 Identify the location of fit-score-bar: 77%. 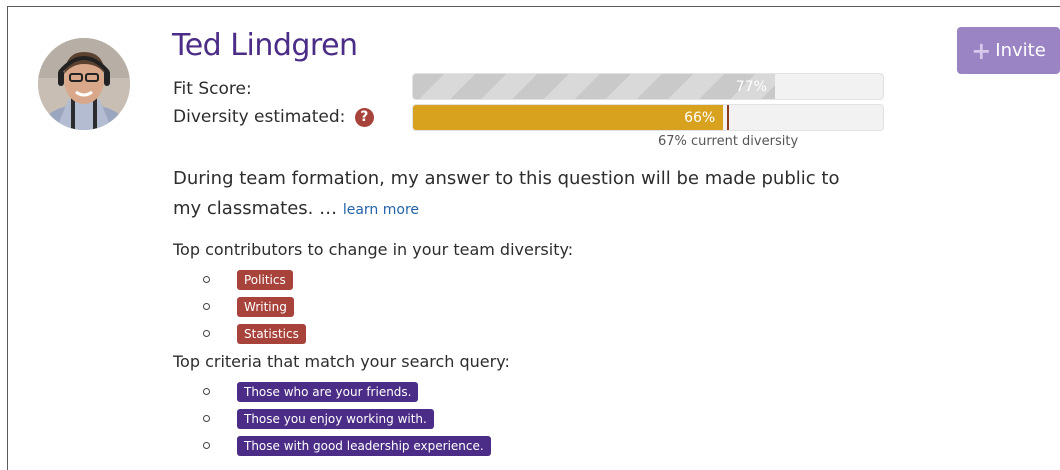
(648, 86).